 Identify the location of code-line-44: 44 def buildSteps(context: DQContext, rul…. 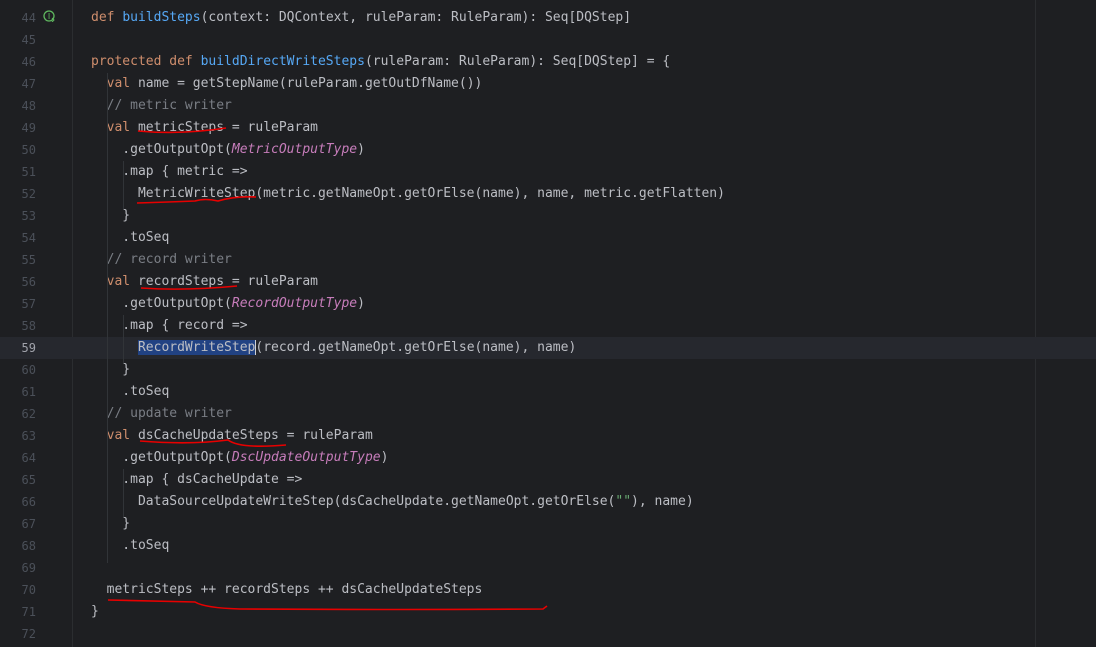
(548, 18).